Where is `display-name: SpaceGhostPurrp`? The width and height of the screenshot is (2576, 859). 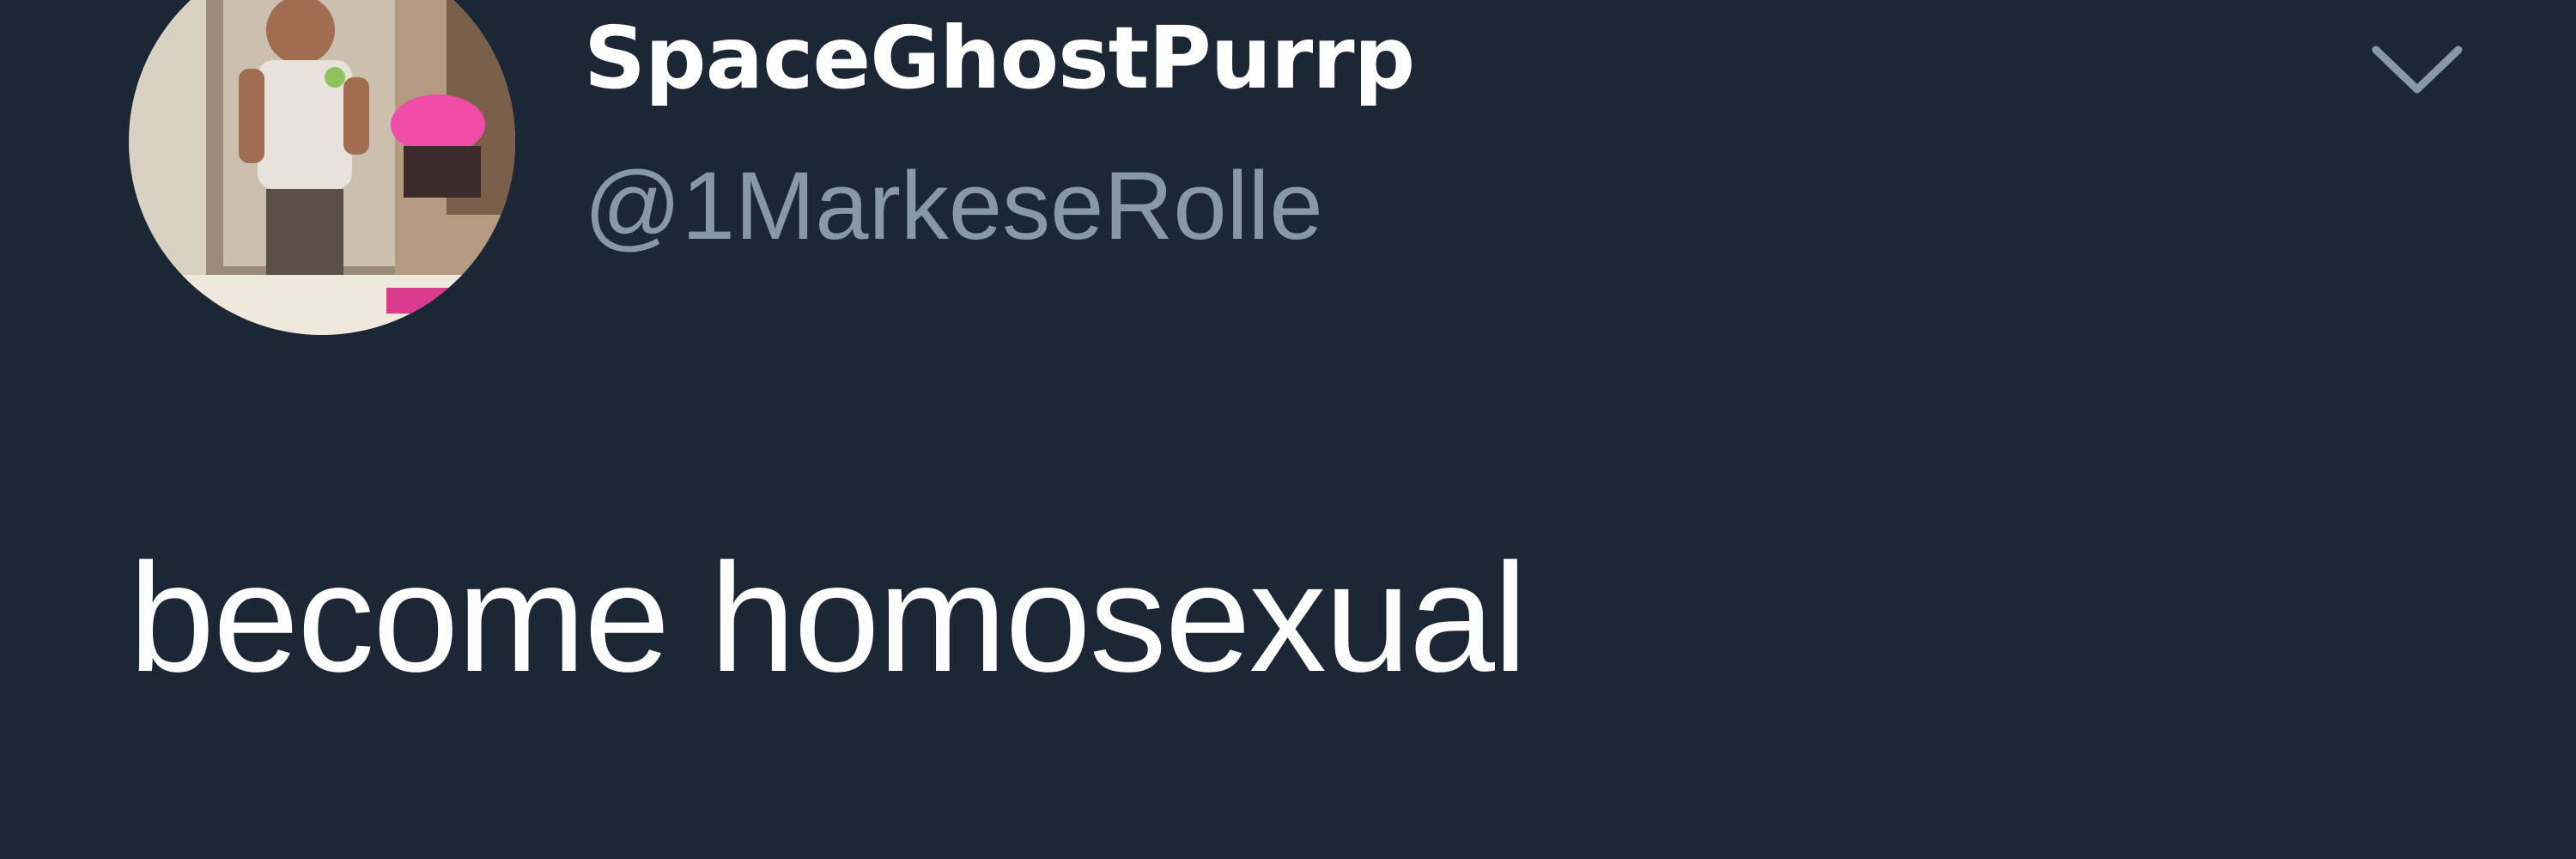 display-name: SpaceGhostPurrp is located at coordinates (999, 58).